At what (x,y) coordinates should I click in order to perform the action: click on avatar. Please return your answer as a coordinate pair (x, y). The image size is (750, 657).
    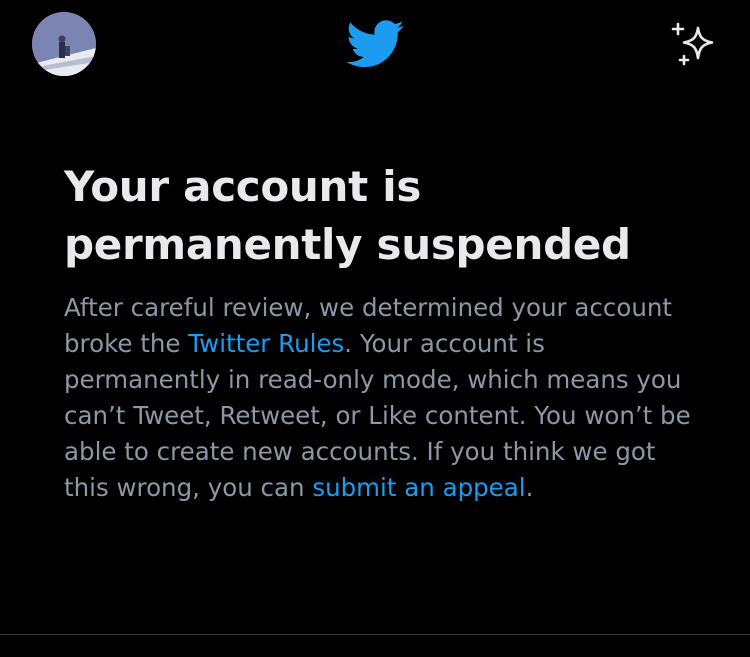
    Looking at the image, I should click on (64, 44).